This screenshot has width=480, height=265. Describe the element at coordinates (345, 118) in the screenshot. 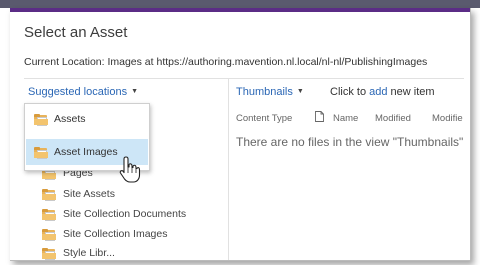

I see `column-name: Name` at that location.